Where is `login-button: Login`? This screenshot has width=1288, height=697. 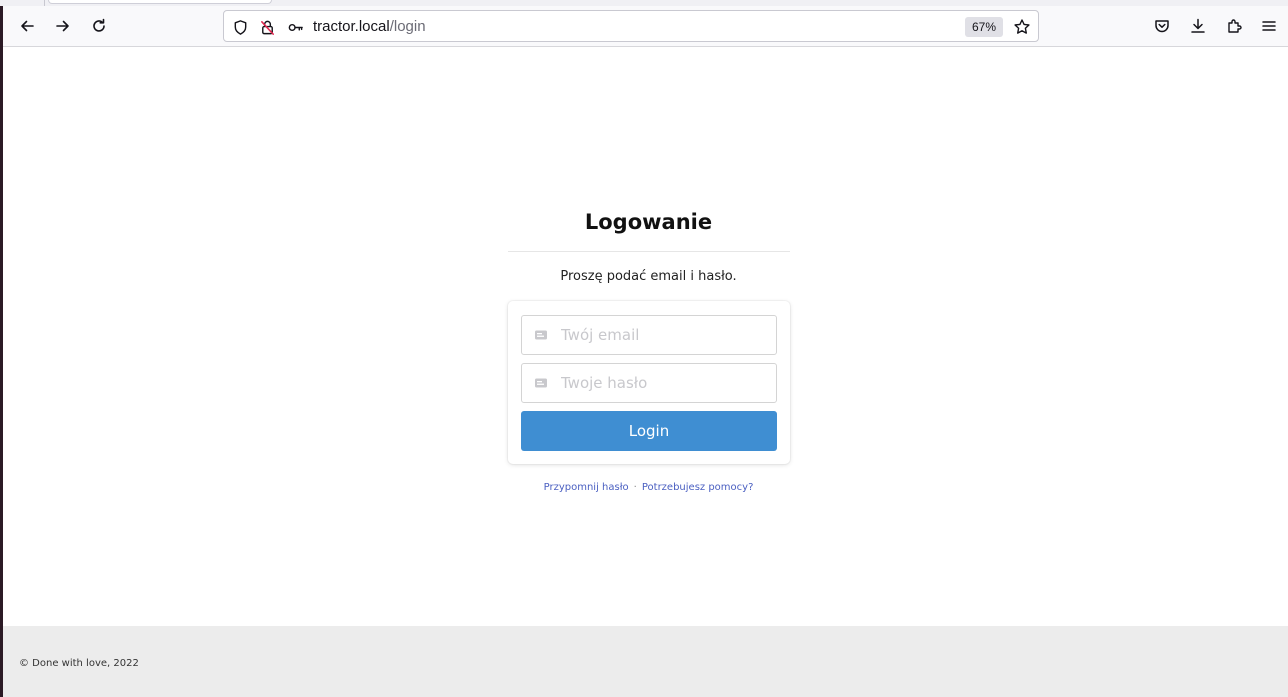 login-button: Login is located at coordinates (649, 431).